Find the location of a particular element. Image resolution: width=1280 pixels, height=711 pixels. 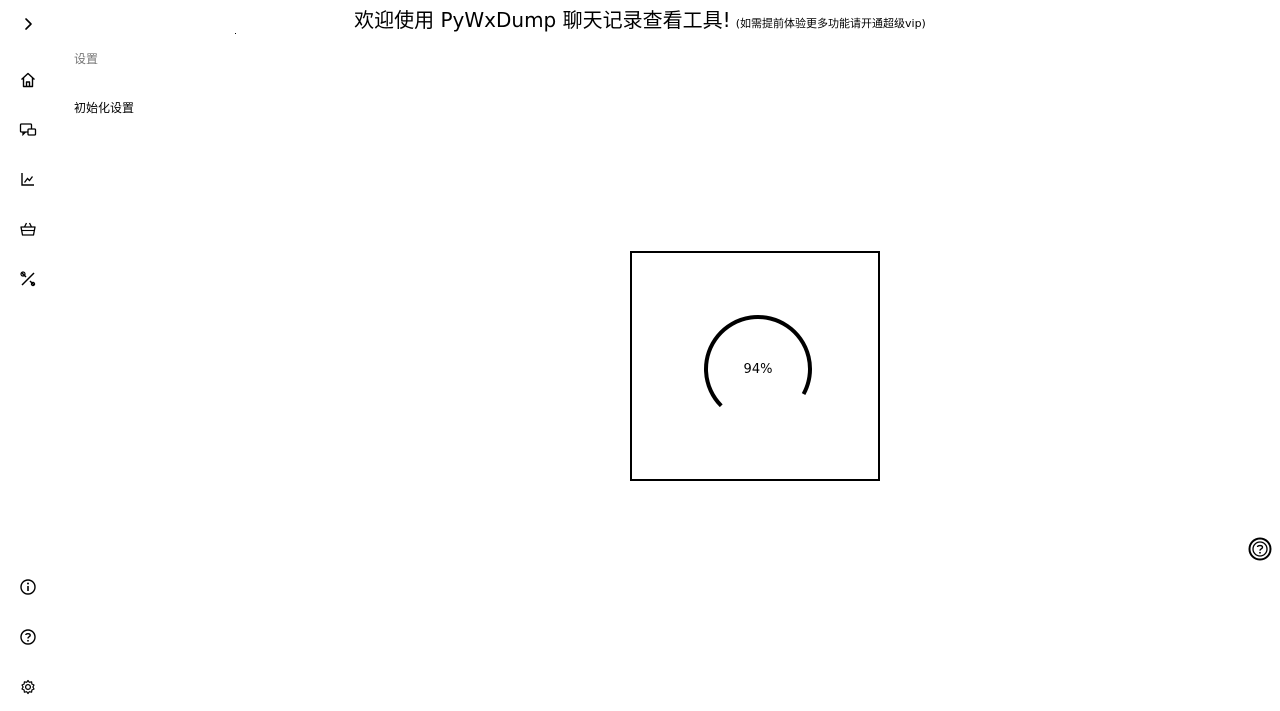

nav-help-button is located at coordinates (28, 637).